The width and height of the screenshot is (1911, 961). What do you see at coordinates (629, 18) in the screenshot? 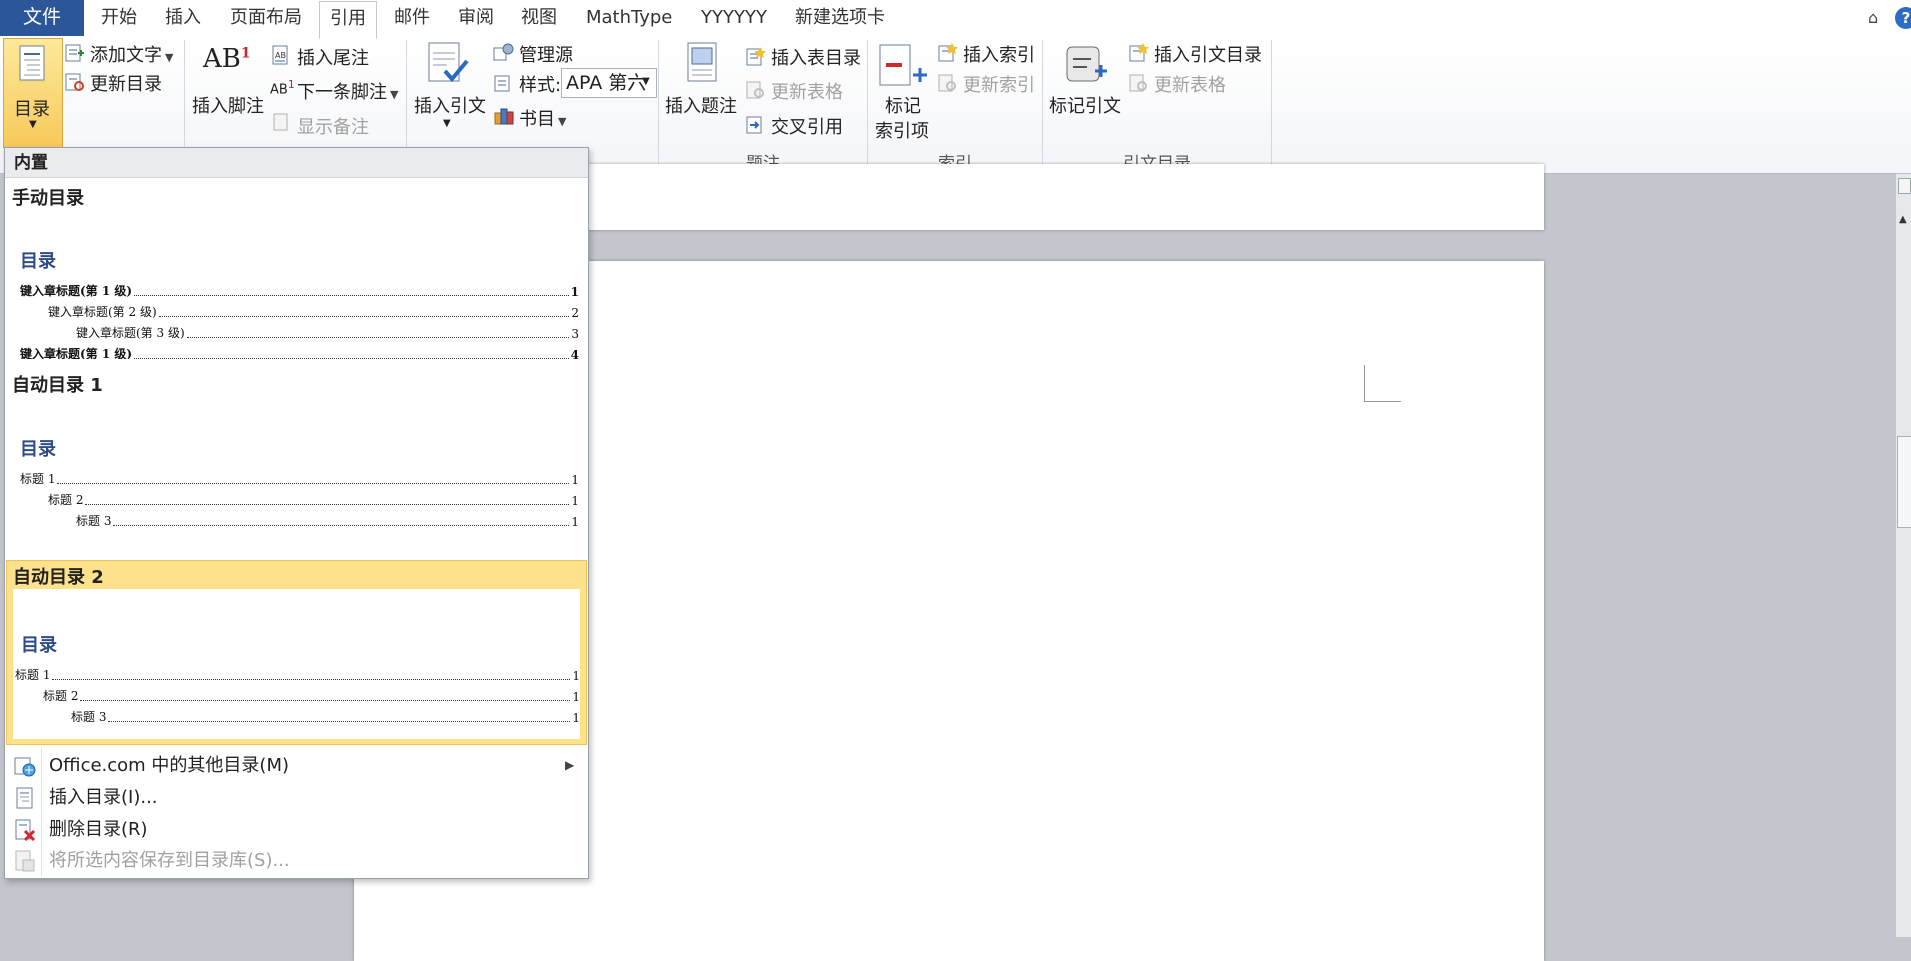
I see `tab-mathtype: MathType` at bounding box center [629, 18].